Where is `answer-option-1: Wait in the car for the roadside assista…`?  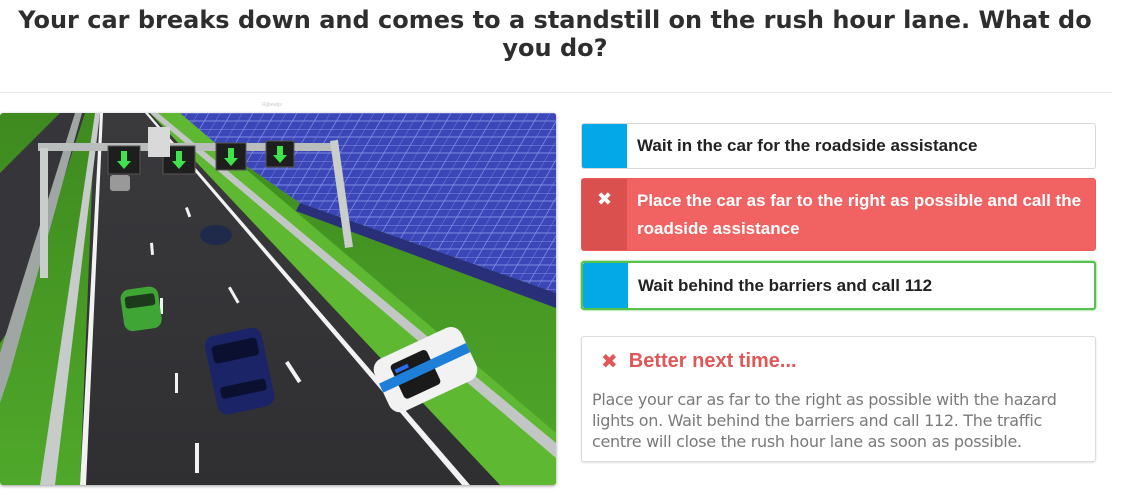 answer-option-1: Wait in the car for the roadside assista… is located at coordinates (838, 146).